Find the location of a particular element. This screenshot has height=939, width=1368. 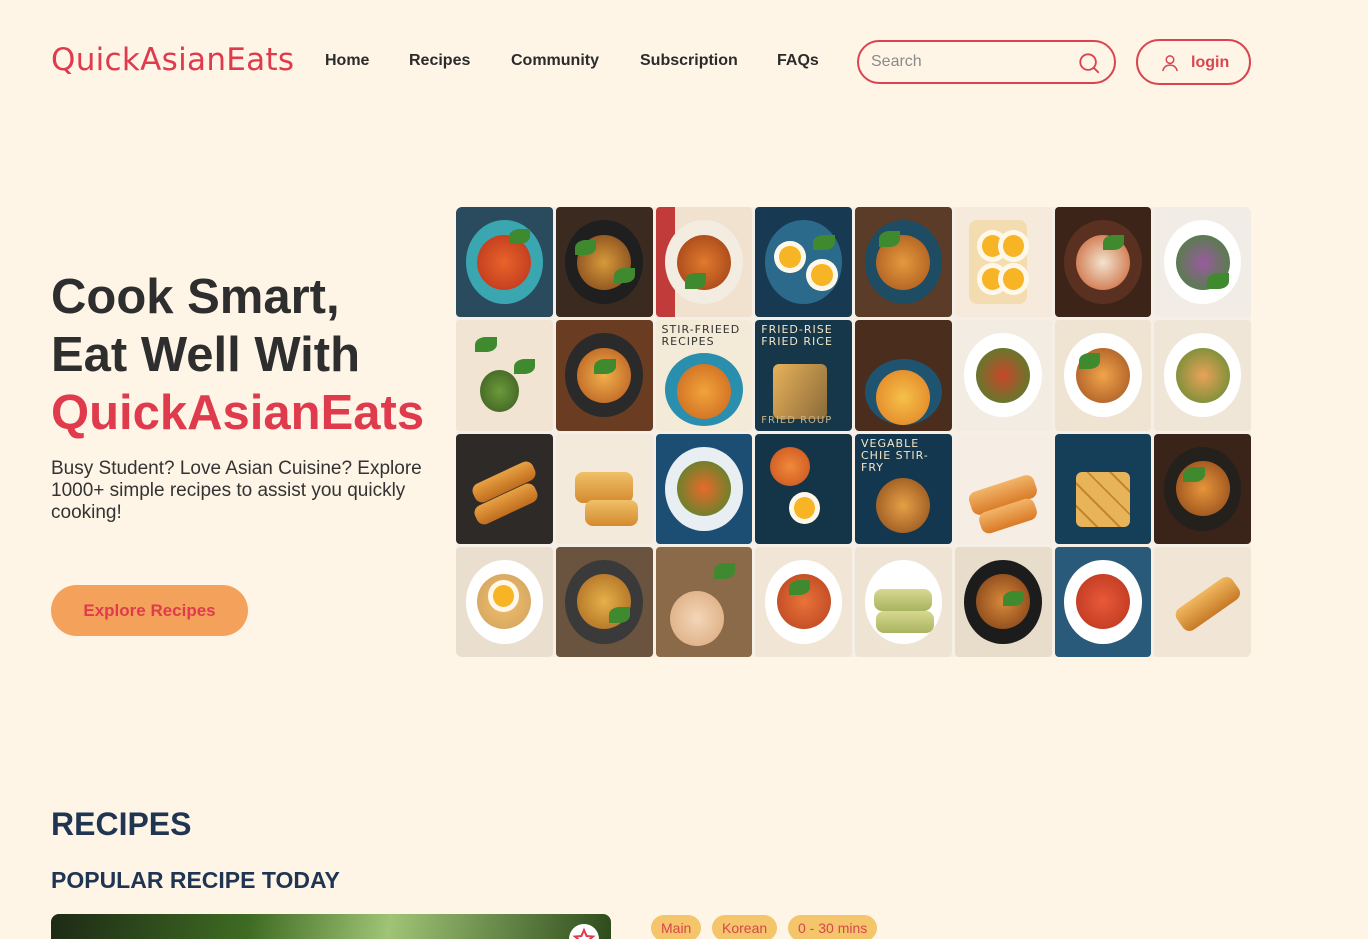

nav-subscription: Subscription is located at coordinates (689, 61).